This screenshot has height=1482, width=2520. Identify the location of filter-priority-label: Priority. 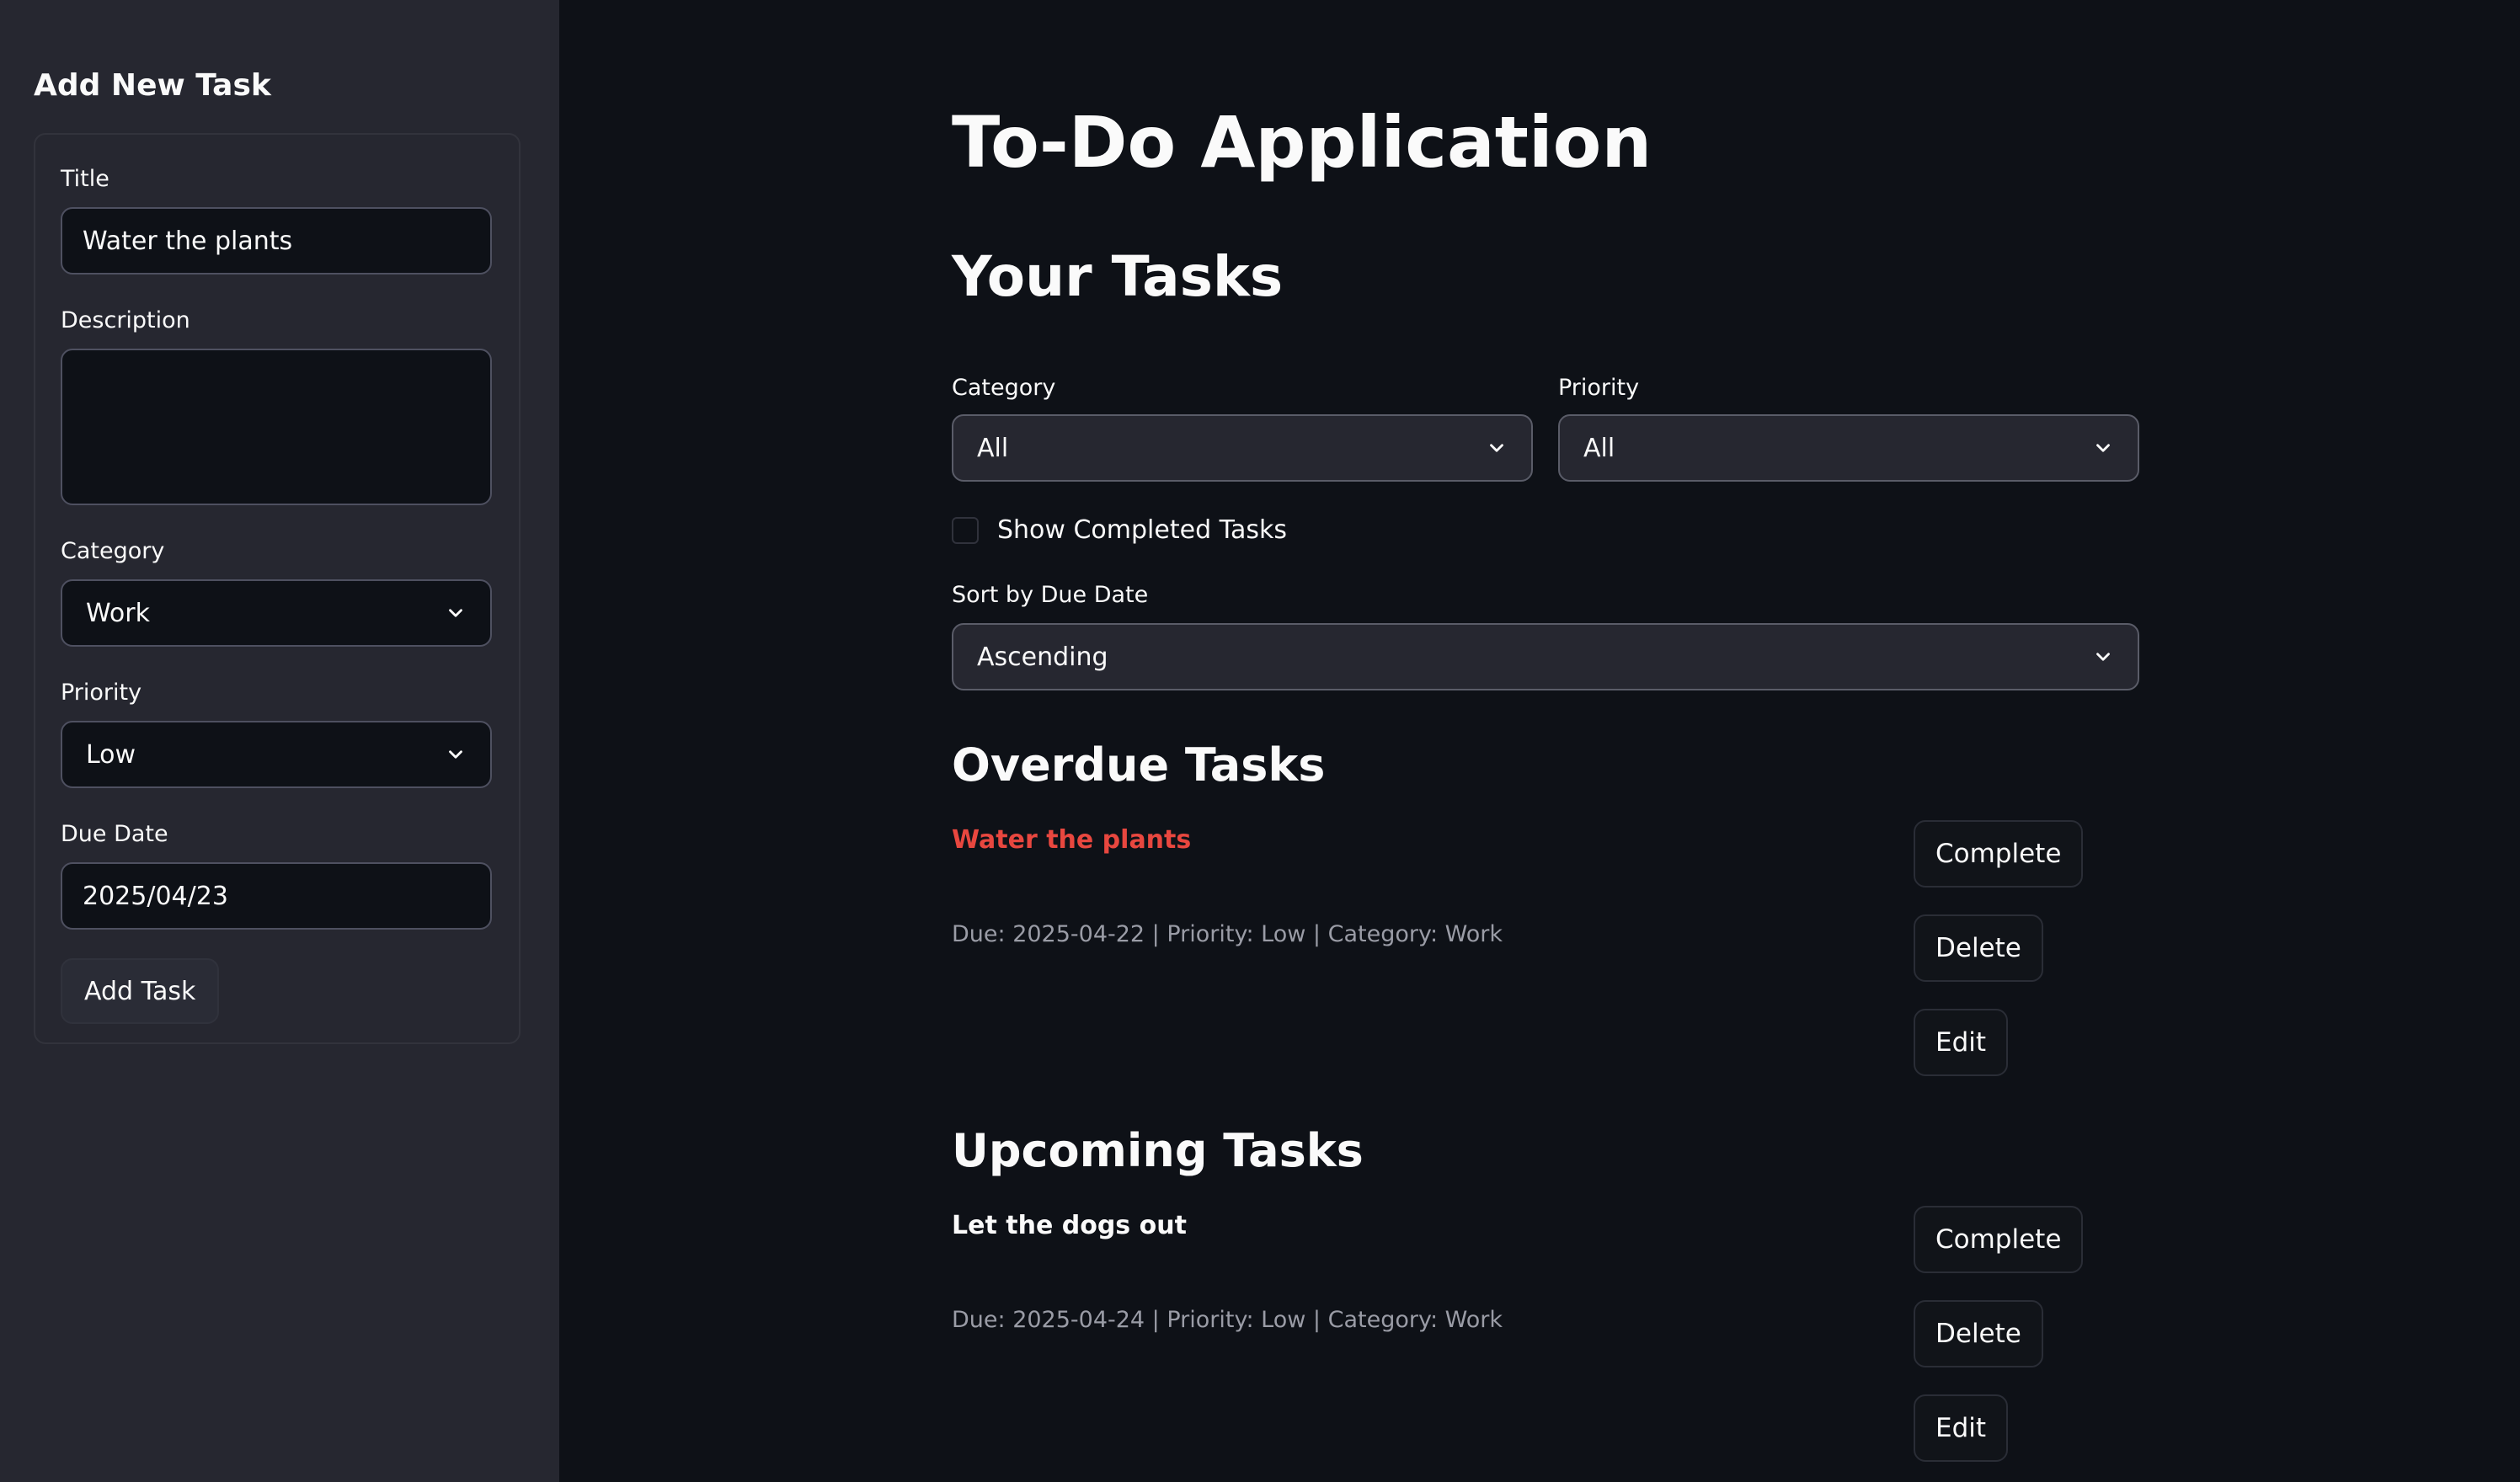
(1599, 388).